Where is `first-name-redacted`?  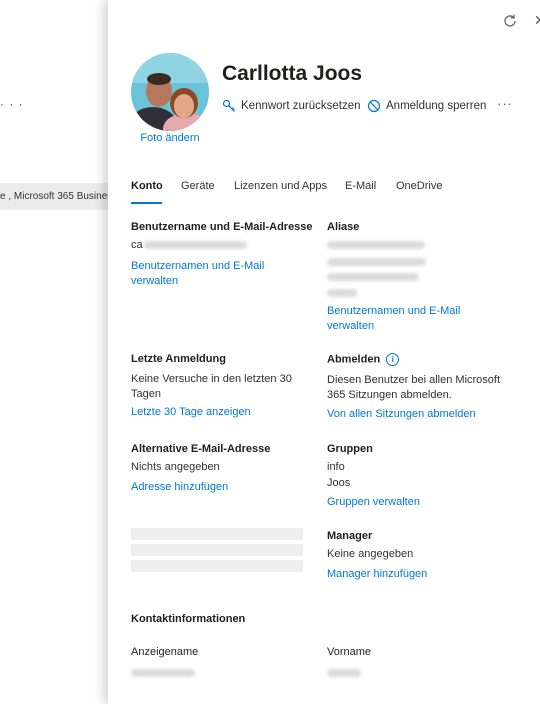
first-name-redacted is located at coordinates (344, 673).